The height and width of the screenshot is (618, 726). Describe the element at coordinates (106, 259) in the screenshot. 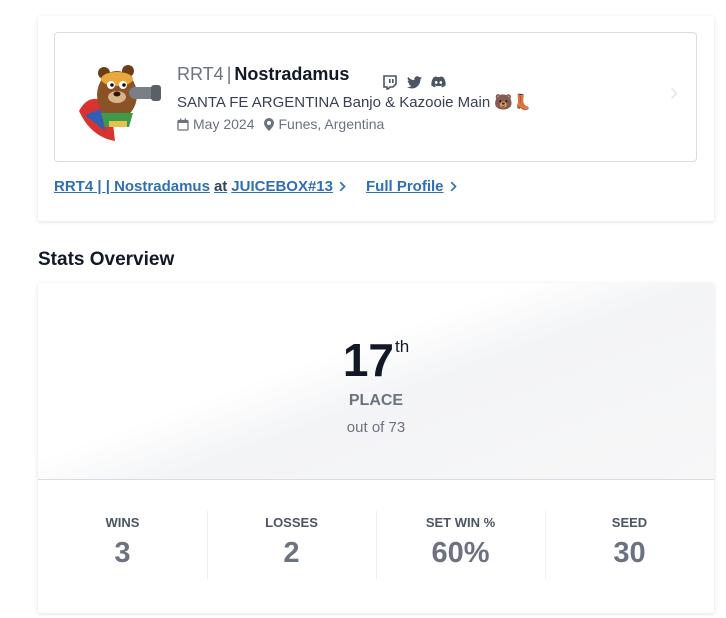

I see `section-title: Stats Overview` at that location.